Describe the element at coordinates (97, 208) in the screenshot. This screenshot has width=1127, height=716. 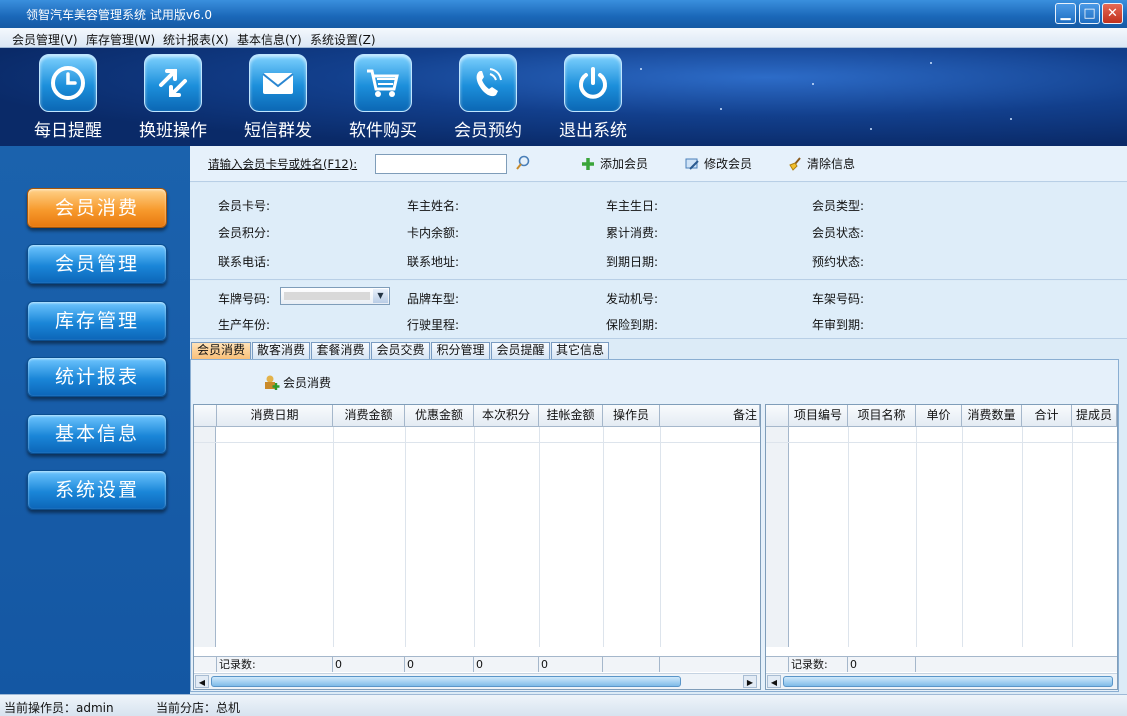
I see `sidebar-member-consume: 会员消费` at that location.